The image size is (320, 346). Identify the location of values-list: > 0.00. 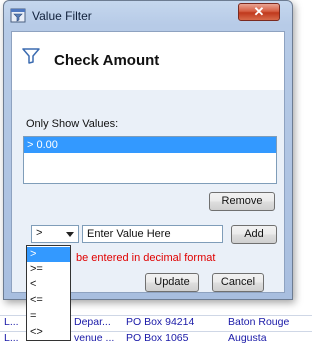
(150, 160).